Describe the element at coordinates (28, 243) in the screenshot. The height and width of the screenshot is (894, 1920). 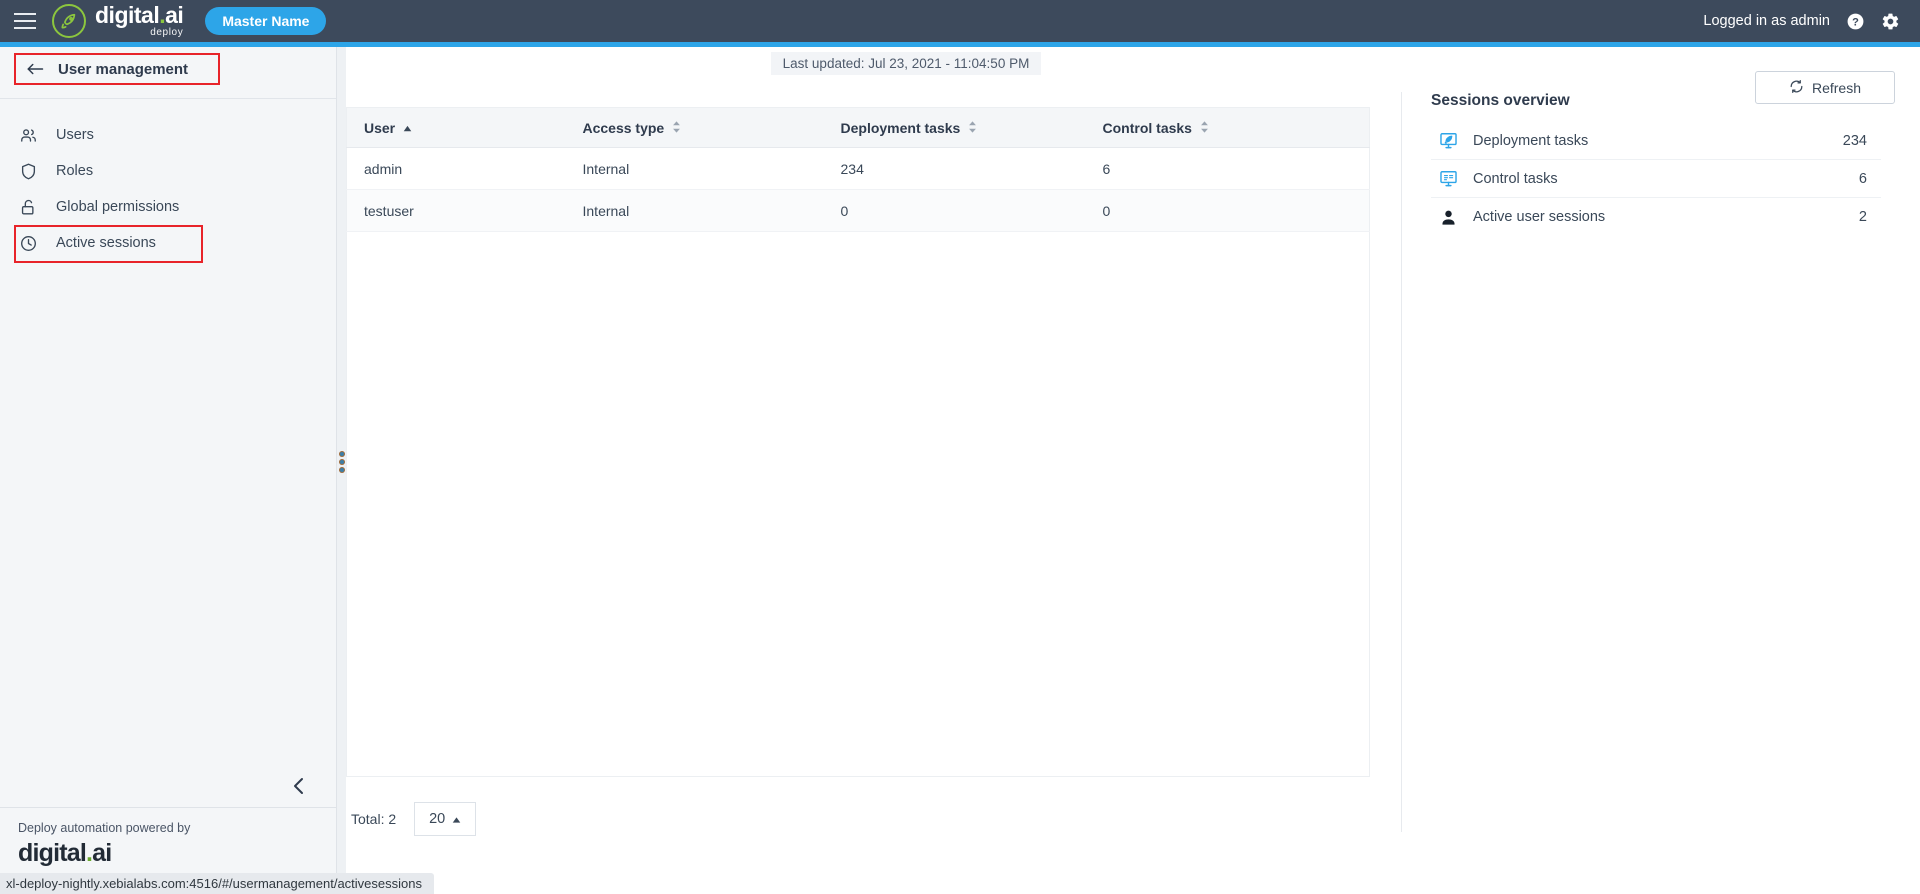
I see `clock-icon` at that location.